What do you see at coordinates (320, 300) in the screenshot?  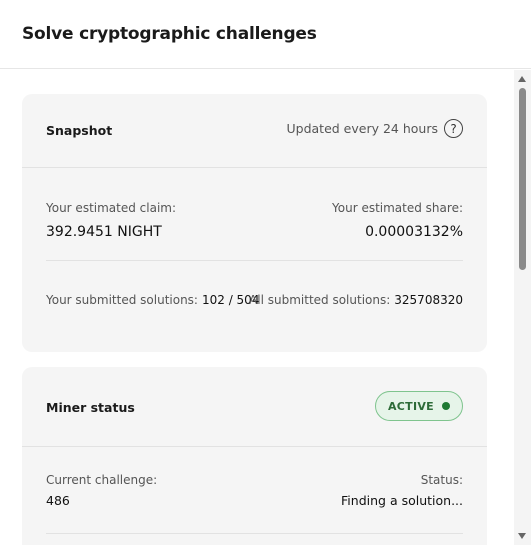 I see `all-submitted-solutions-label: All submitted solutions:` at bounding box center [320, 300].